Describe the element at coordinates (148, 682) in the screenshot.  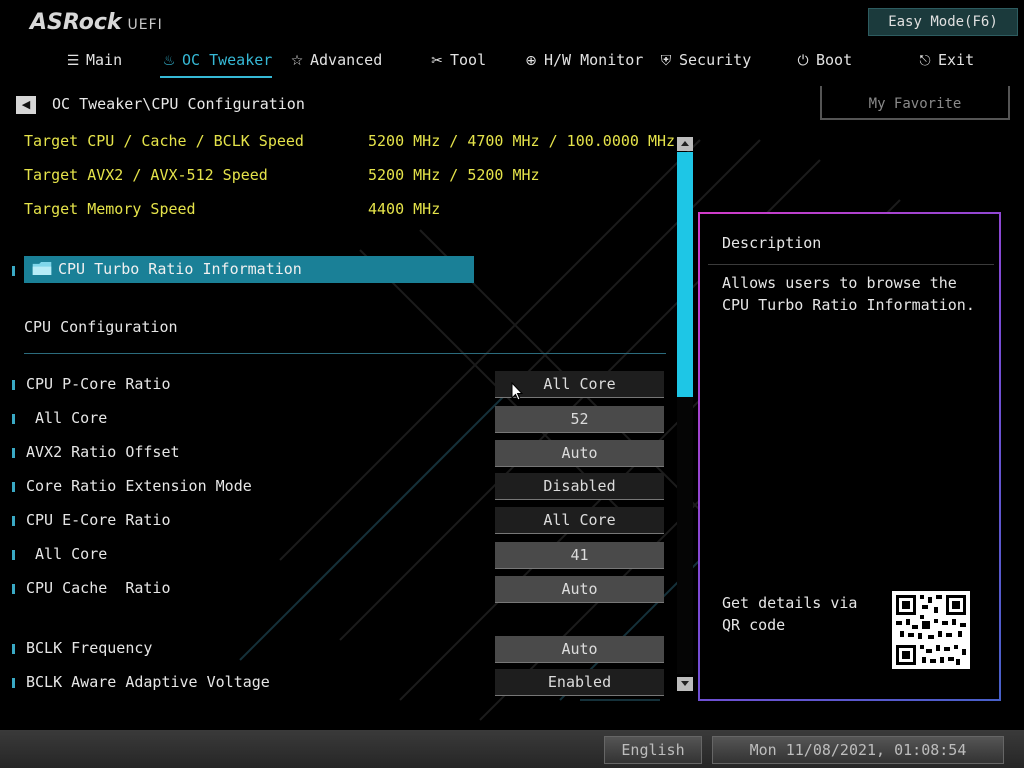
I see `bclk-aware-adaptive-voltage-label: BCLK Aware Adaptive Voltage` at that location.